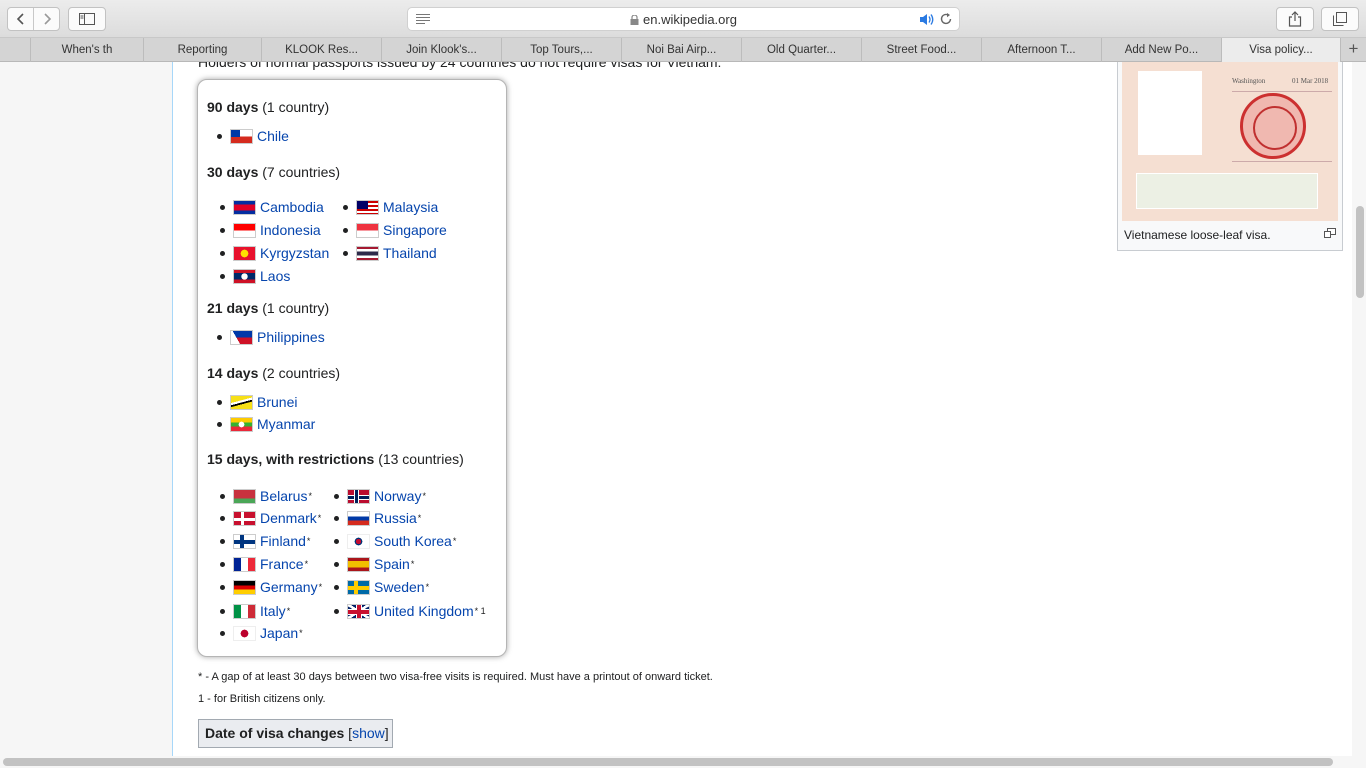 The height and width of the screenshot is (768, 1366). I want to click on country-link: Denmark, so click(288, 518).